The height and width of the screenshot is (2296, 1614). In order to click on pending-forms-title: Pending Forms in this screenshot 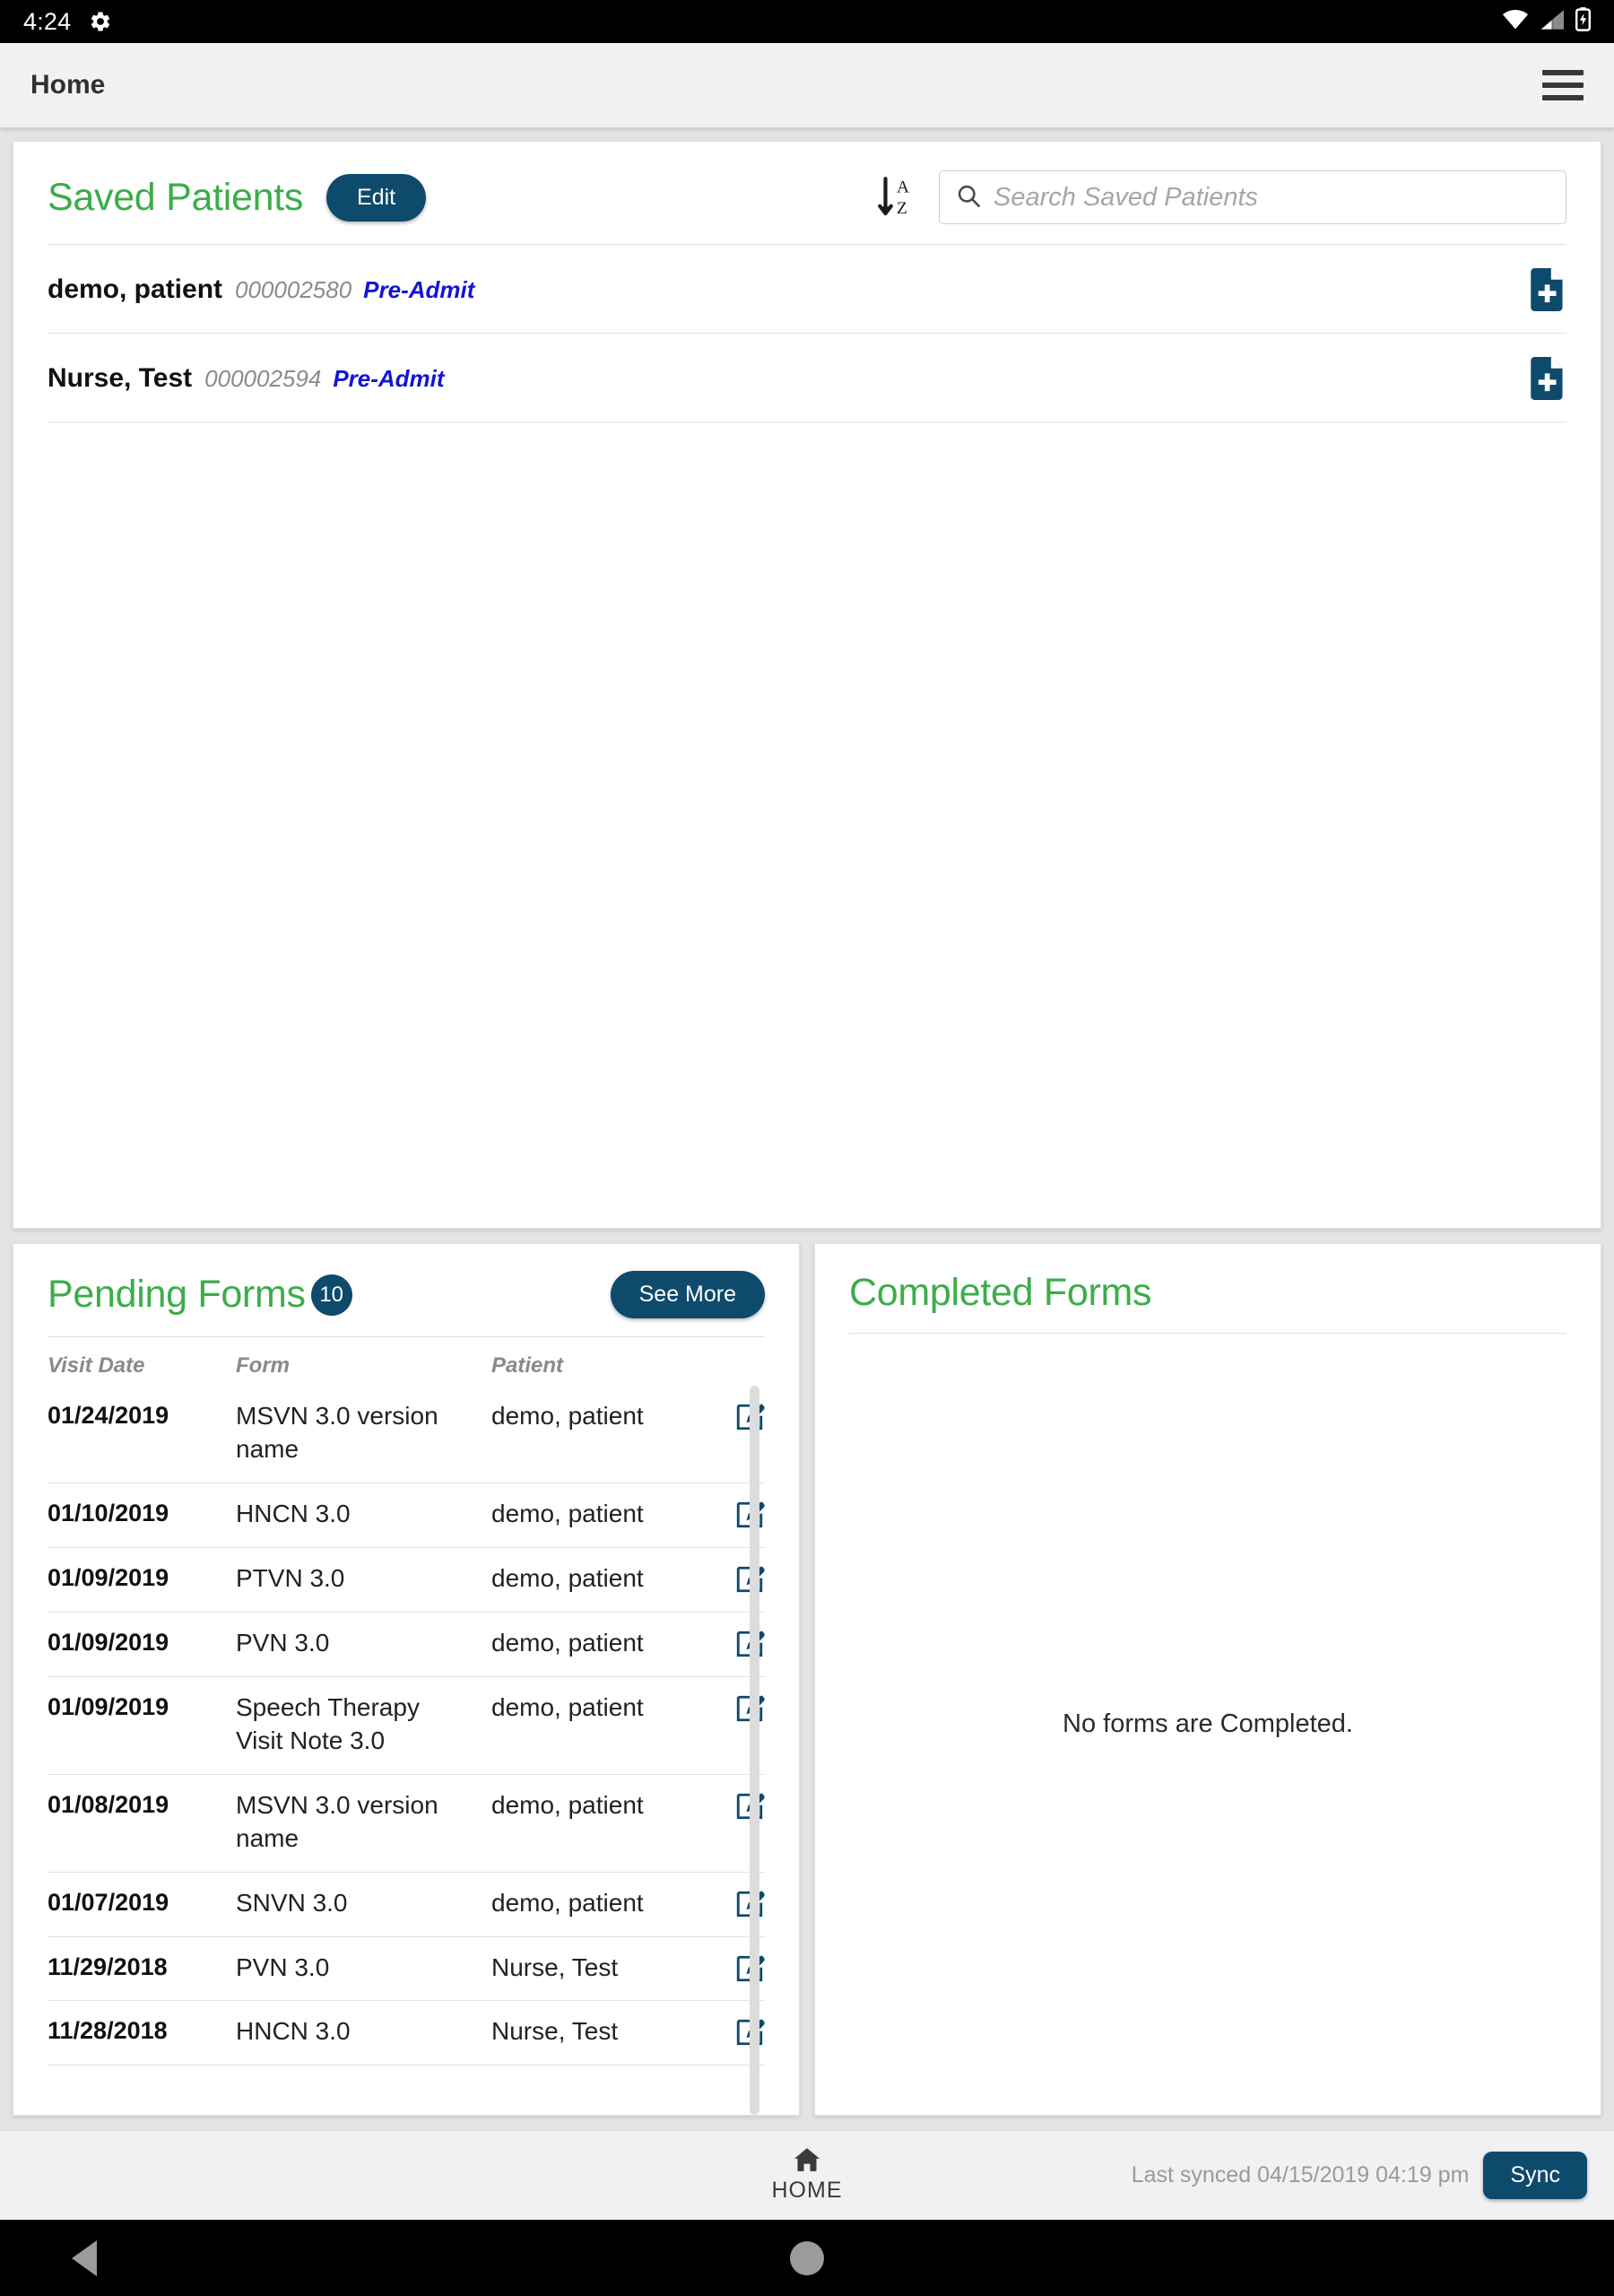, I will do `click(177, 1294)`.